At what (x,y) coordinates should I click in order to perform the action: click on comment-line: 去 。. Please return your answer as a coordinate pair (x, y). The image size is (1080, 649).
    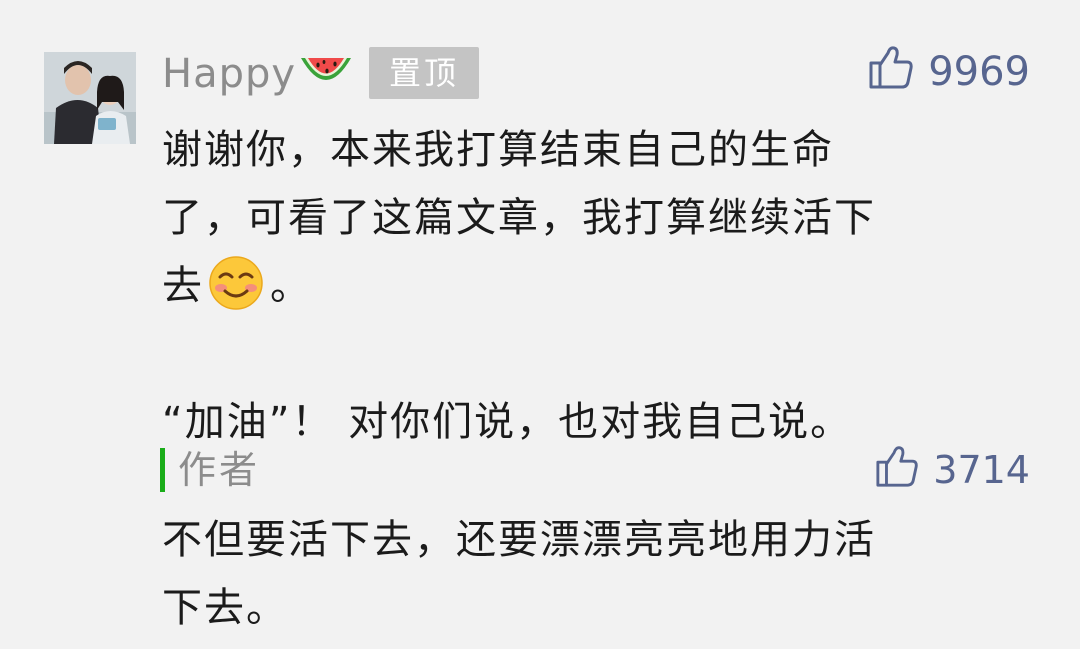
    Looking at the image, I should click on (577, 286).